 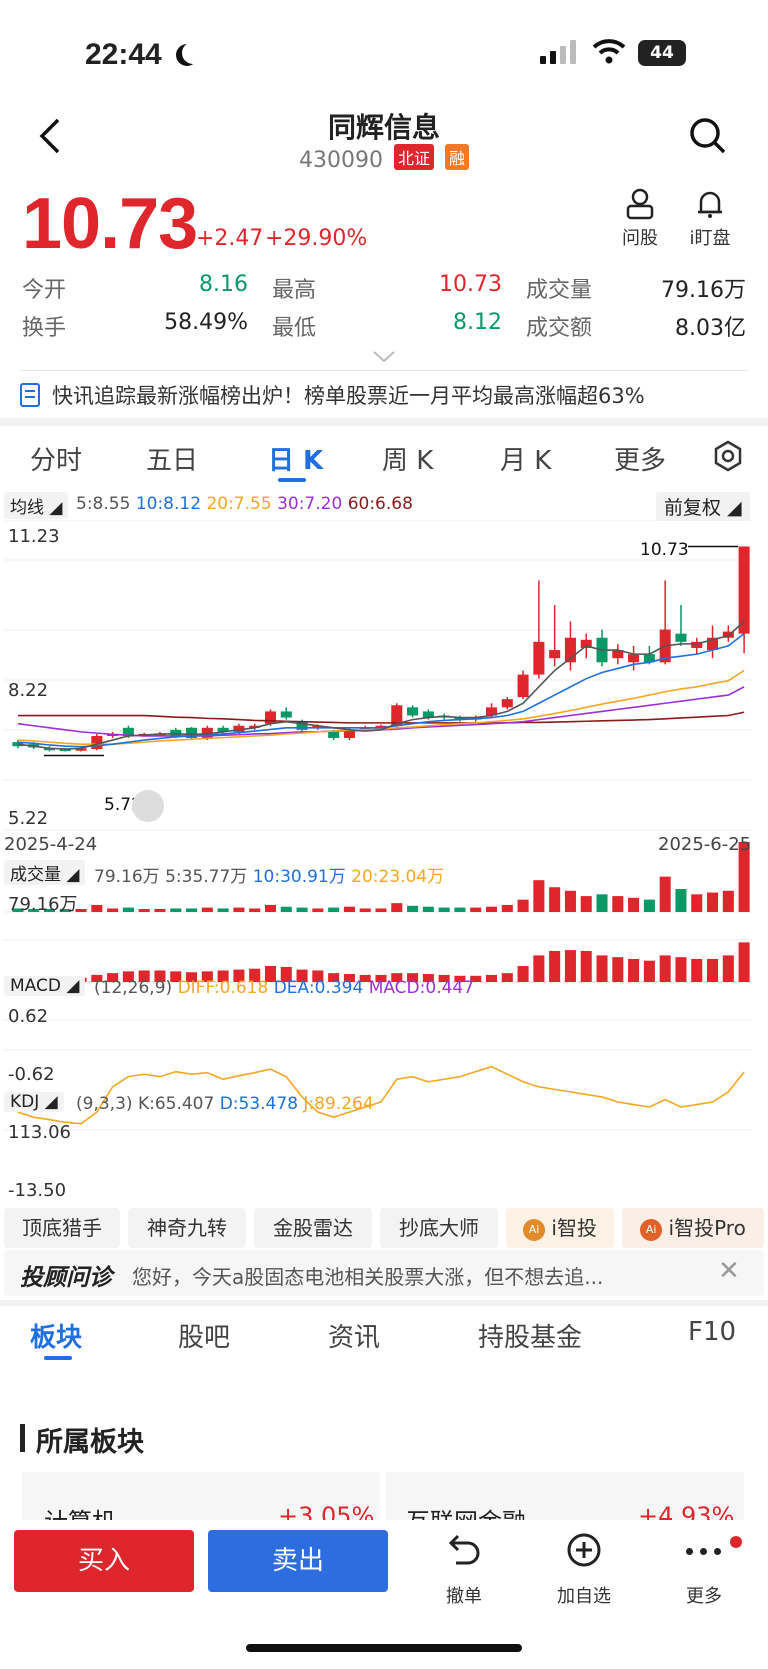 I want to click on kdj-j: J:89.264, so click(x=338, y=1104).